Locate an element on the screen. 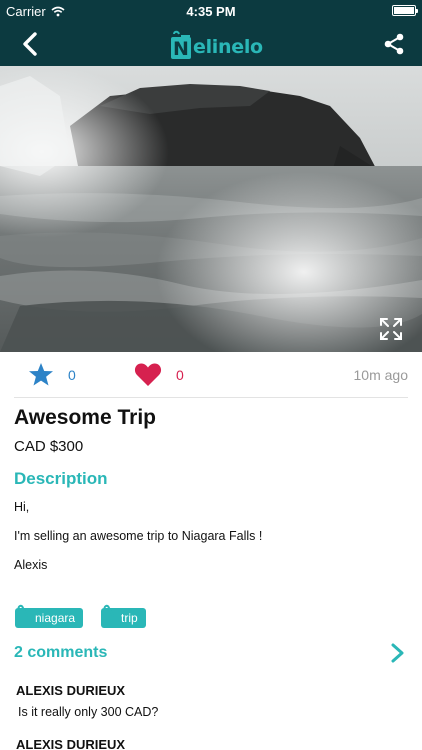 The height and width of the screenshot is (750, 422). like-button: 0 is located at coordinates (159, 374).